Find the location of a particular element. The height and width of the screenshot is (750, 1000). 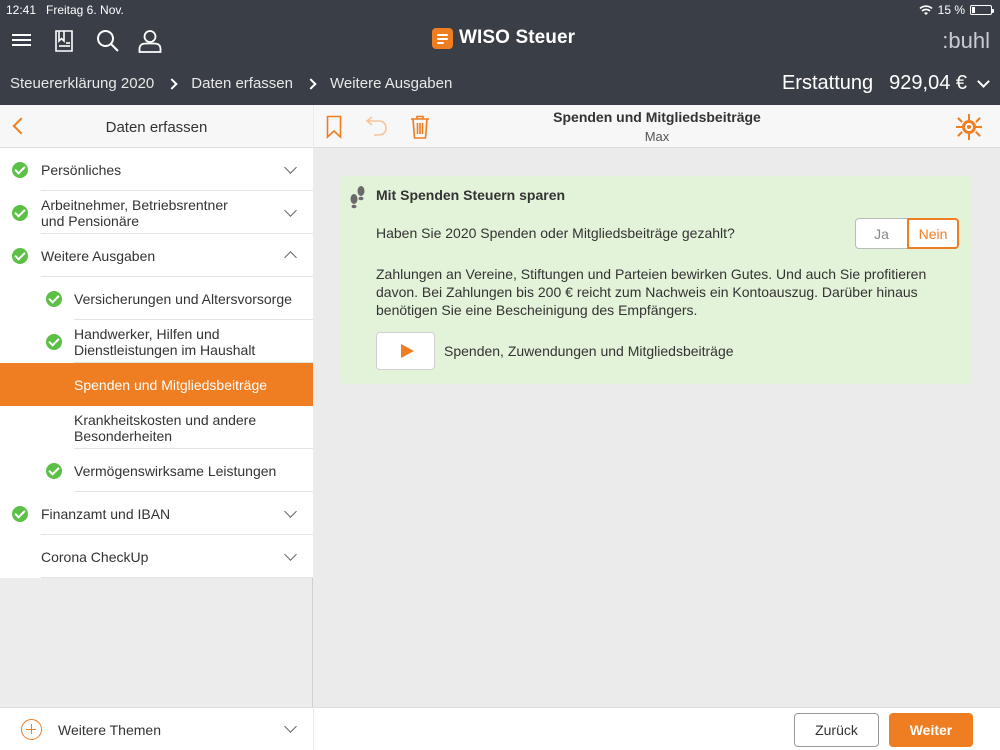

status-date: Freitag 6. Nov. is located at coordinates (85, 10).